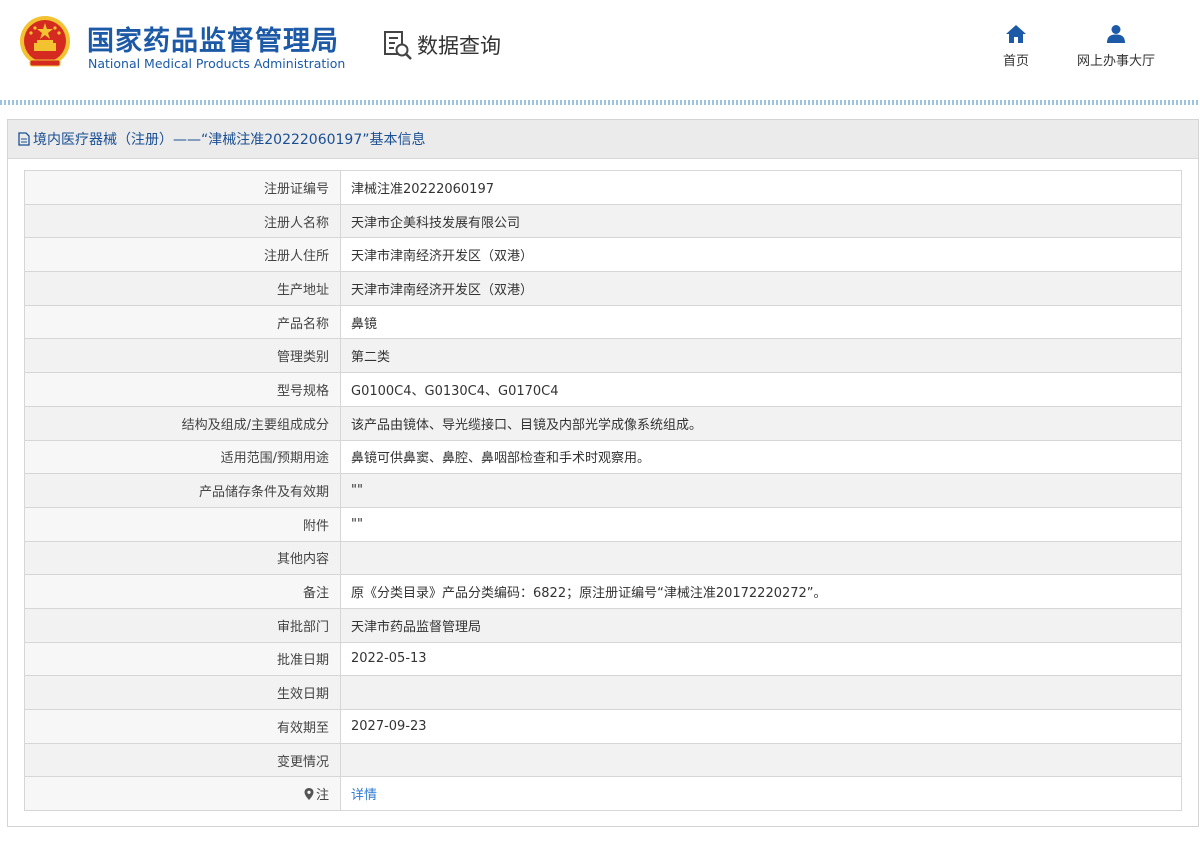 This screenshot has width=1200, height=846. I want to click on user-icon, so click(1116, 34).